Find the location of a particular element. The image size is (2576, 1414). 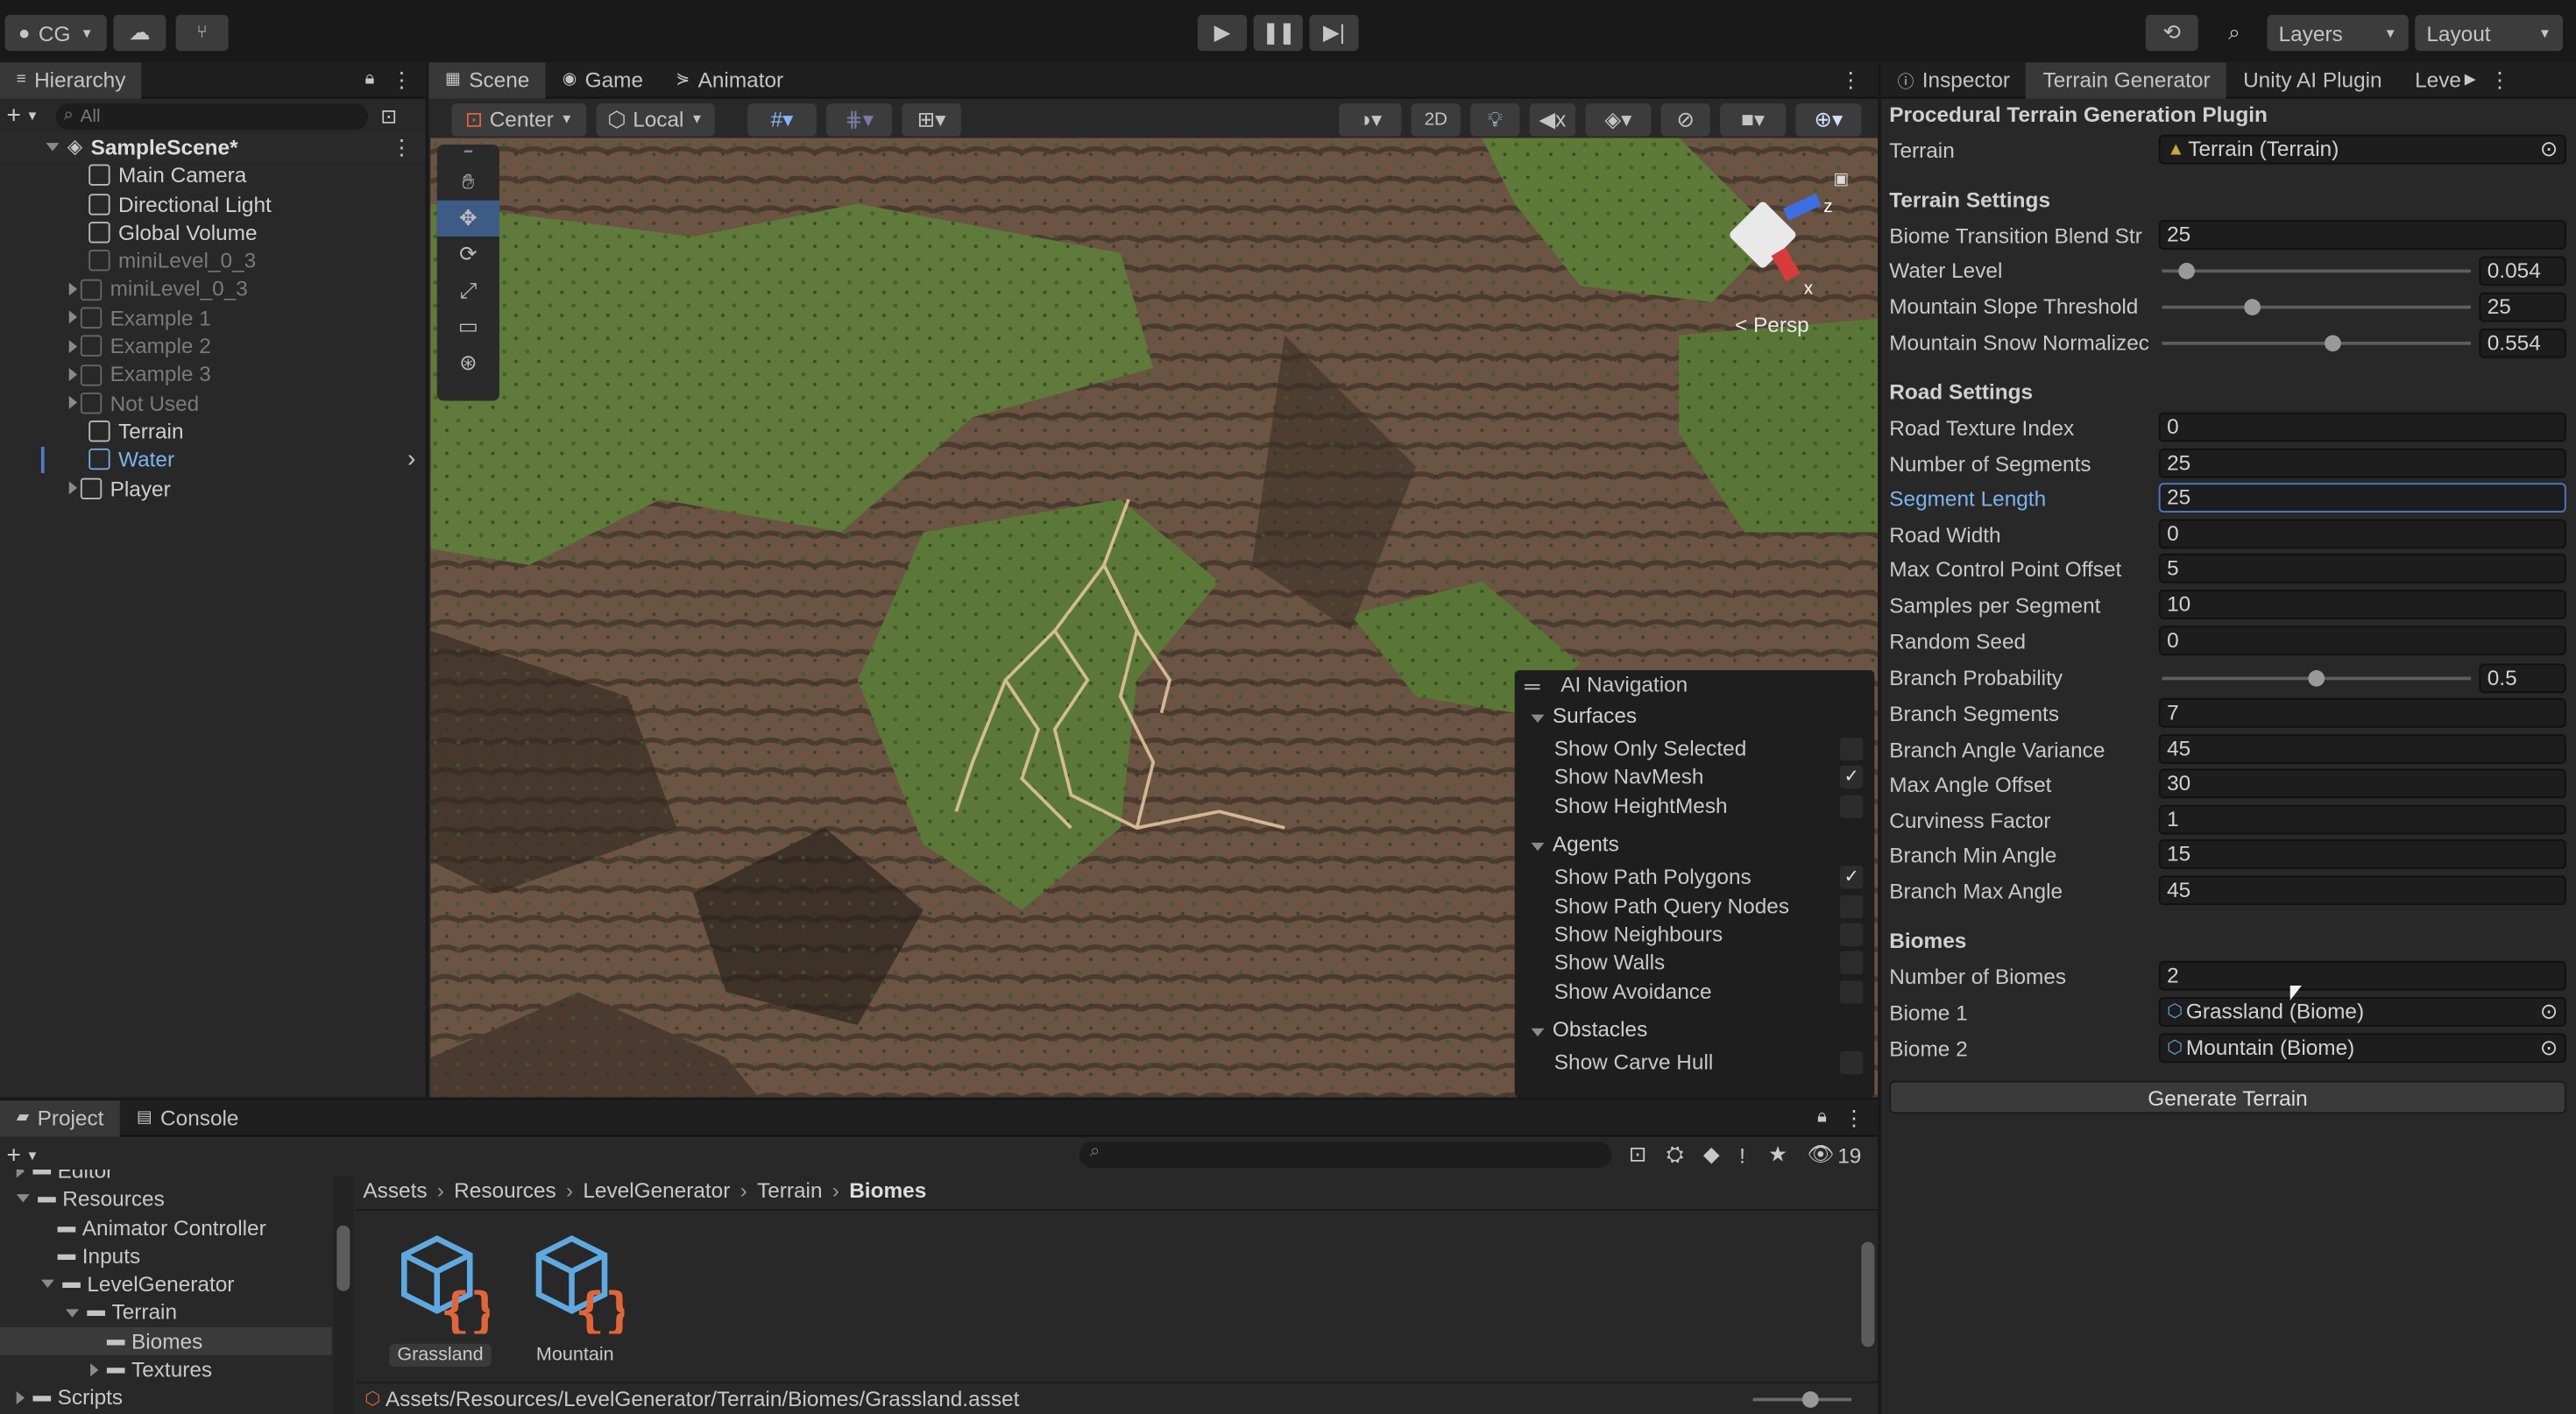

search-by-type-icon: ⊡ is located at coordinates (1637, 1155).